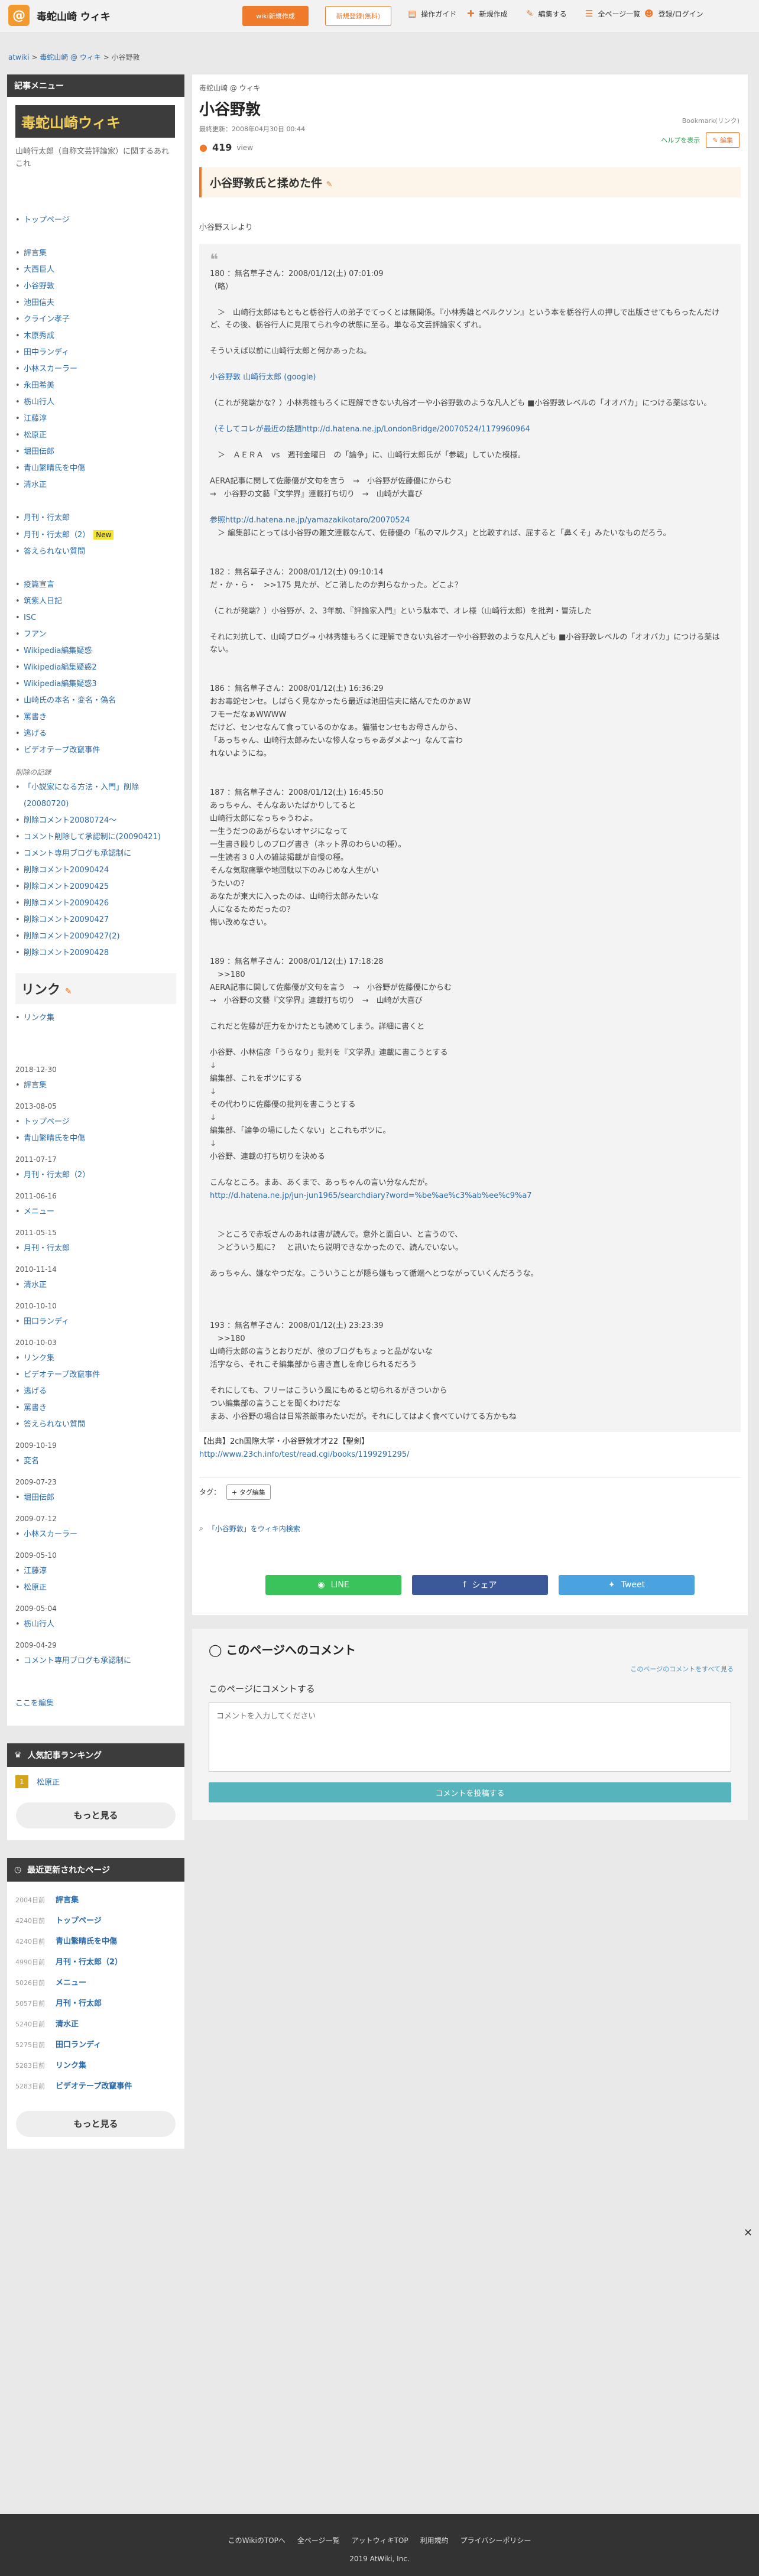  What do you see at coordinates (614, 13) in the screenshot?
I see `all-pages-link: ☰ 全ページ一覧` at bounding box center [614, 13].